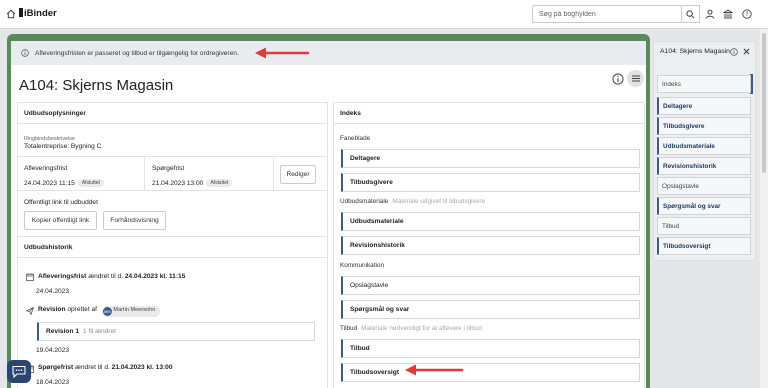 The height and width of the screenshot is (388, 768). Describe the element at coordinates (710, 14) in the screenshot. I see `user-icon` at that location.